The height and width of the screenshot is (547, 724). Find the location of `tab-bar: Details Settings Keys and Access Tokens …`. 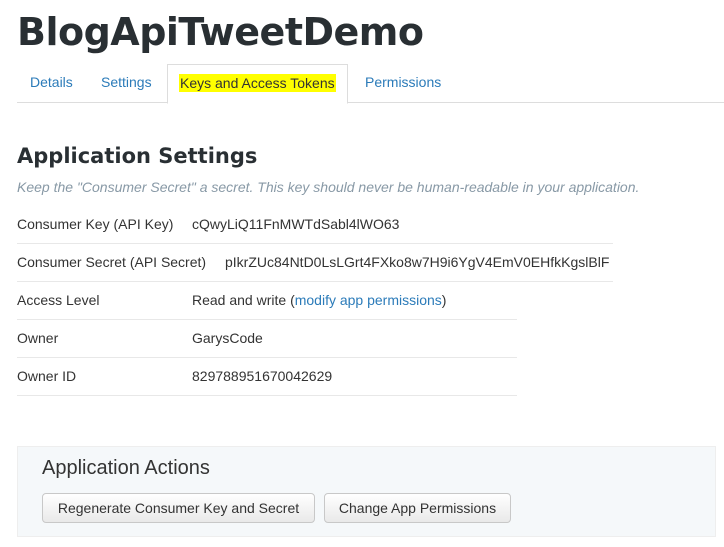

tab-bar: Details Settings Keys and Access Tokens … is located at coordinates (370, 84).